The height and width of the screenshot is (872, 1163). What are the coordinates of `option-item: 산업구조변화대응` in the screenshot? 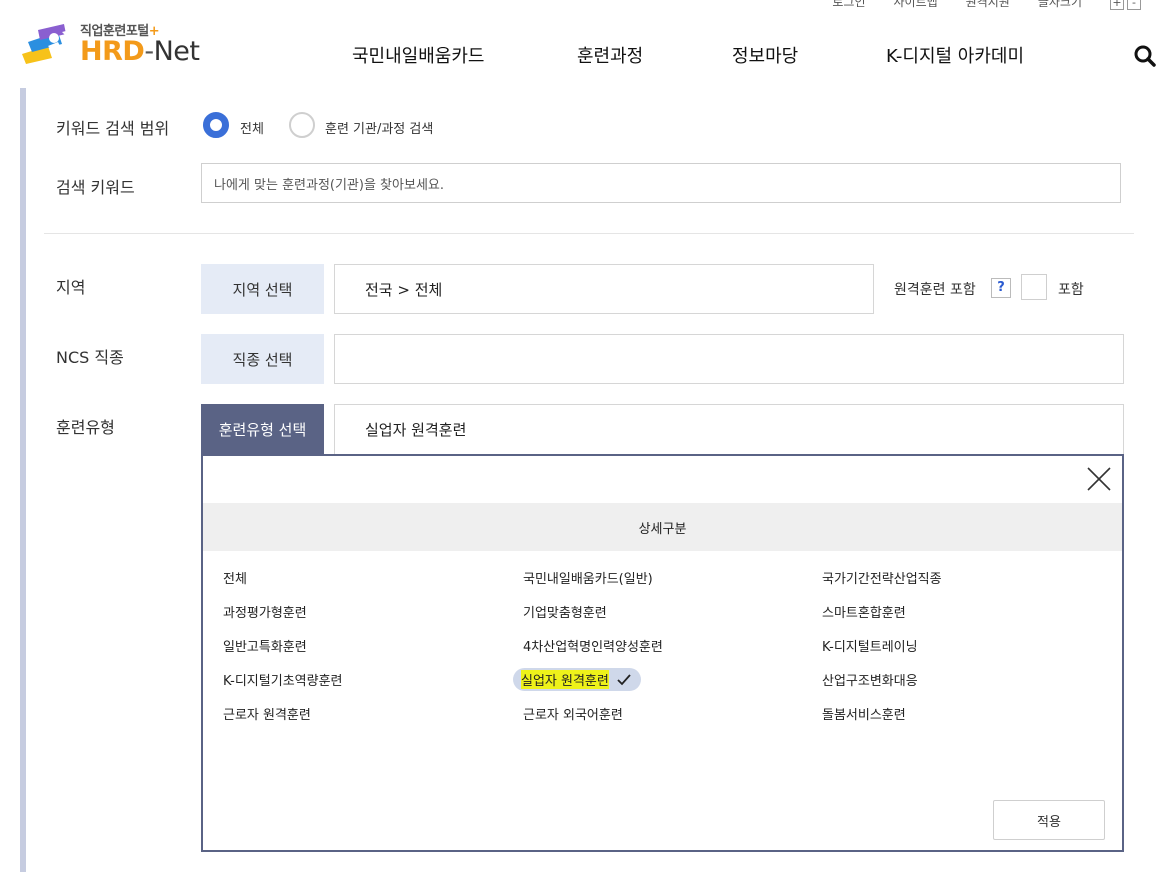 It's located at (870, 679).